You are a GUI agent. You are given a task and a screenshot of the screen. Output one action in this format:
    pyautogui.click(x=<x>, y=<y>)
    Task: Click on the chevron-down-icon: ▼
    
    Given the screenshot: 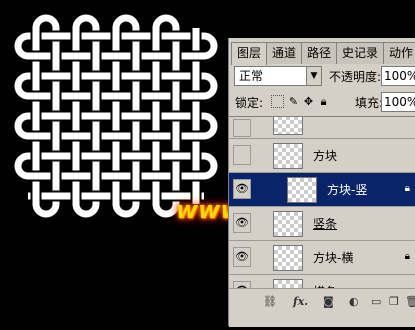 What is the action you would take?
    pyautogui.click(x=313, y=76)
    